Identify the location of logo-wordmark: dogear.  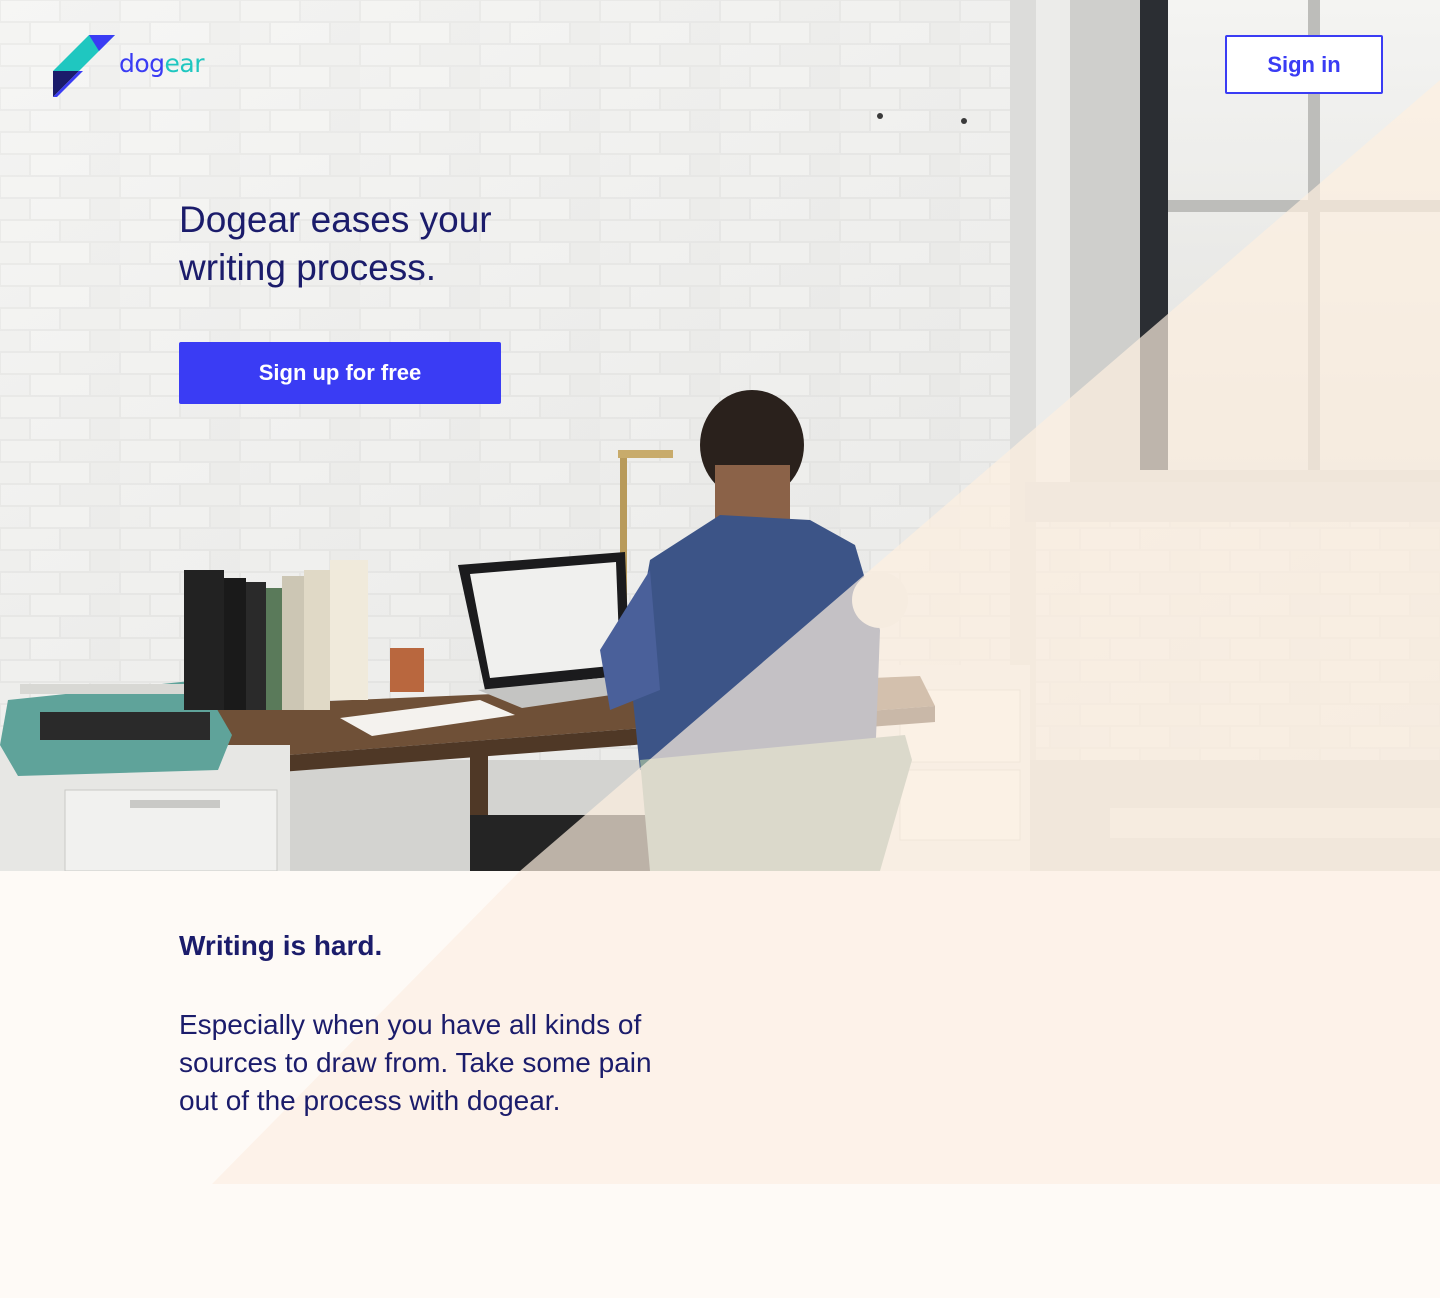
(162, 63).